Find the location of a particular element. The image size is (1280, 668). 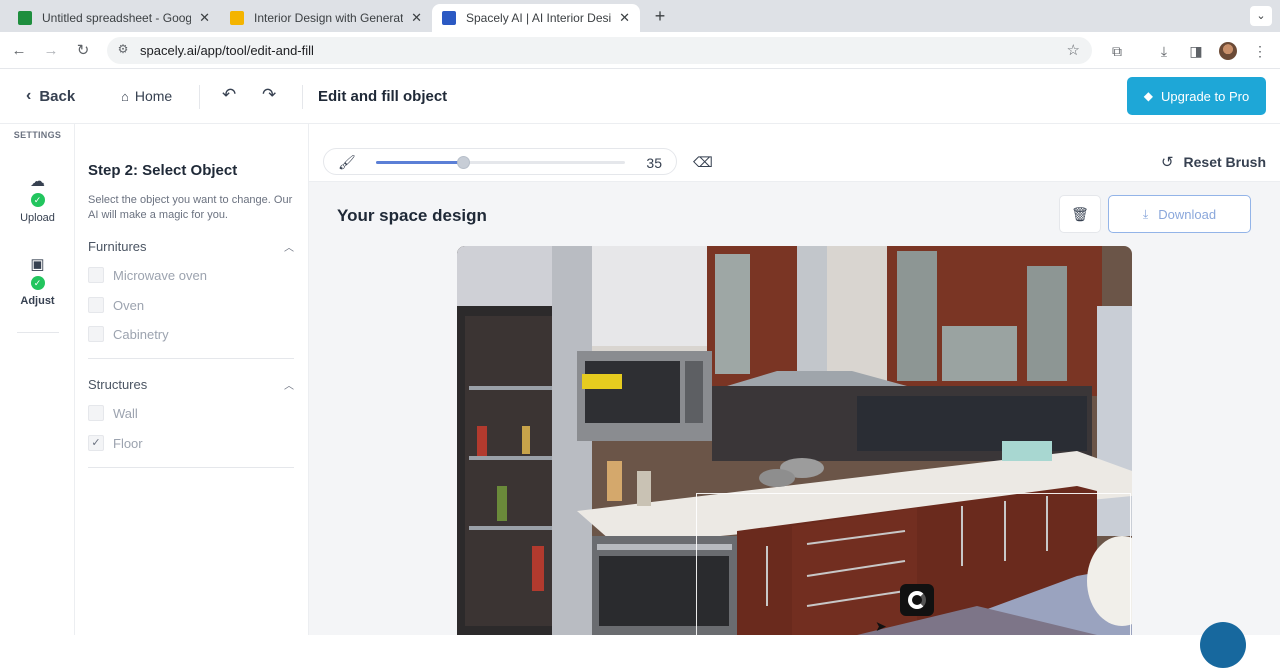

option-microwave-oven: Microwave oven is located at coordinates (147, 275).